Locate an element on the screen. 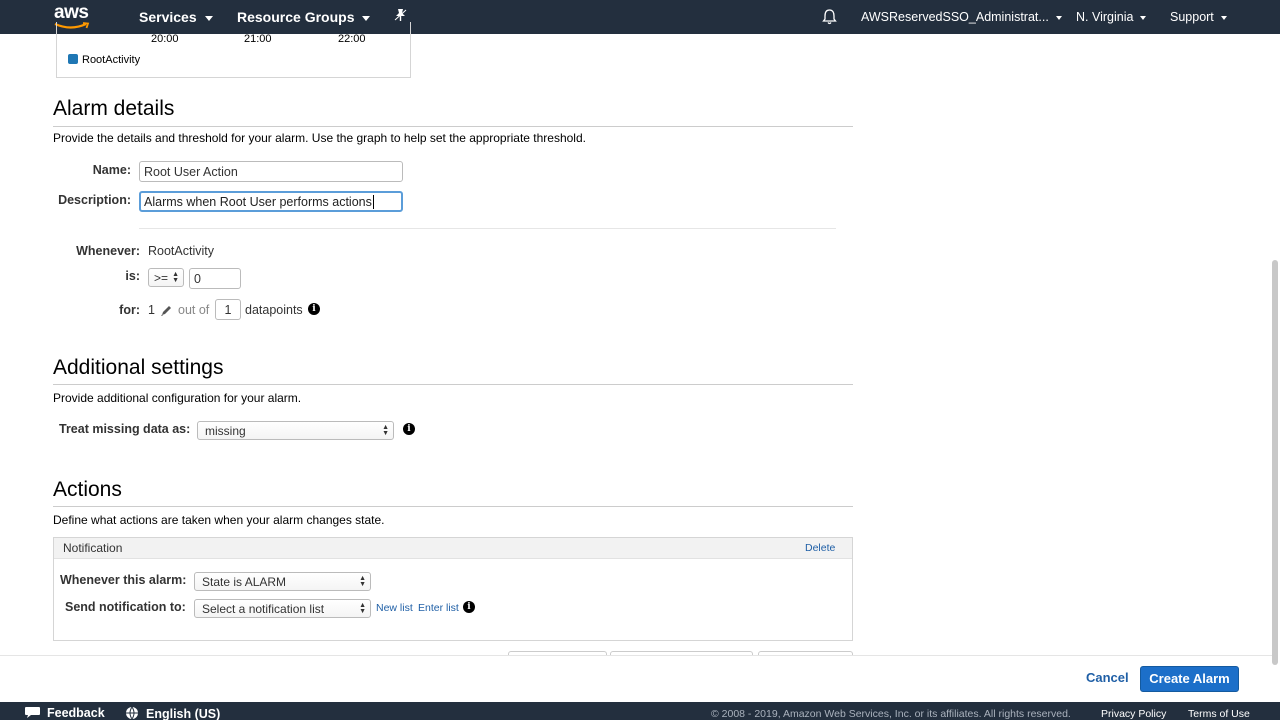  region-menu: N. Virginia is located at coordinates (1111, 17).